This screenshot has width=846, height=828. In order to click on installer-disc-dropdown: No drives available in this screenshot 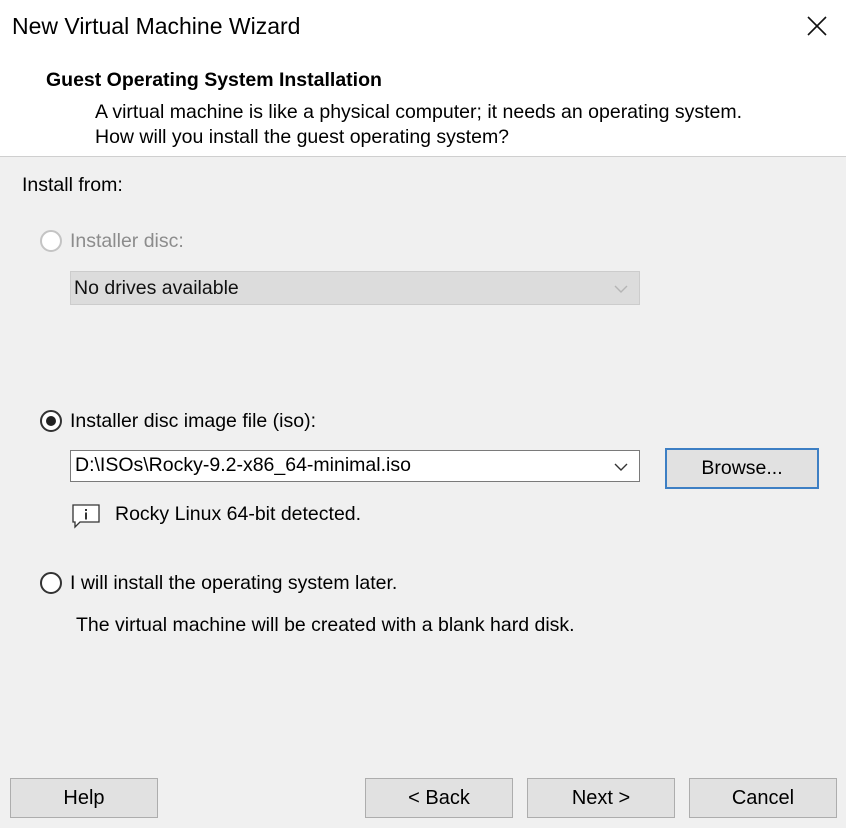, I will do `click(355, 288)`.